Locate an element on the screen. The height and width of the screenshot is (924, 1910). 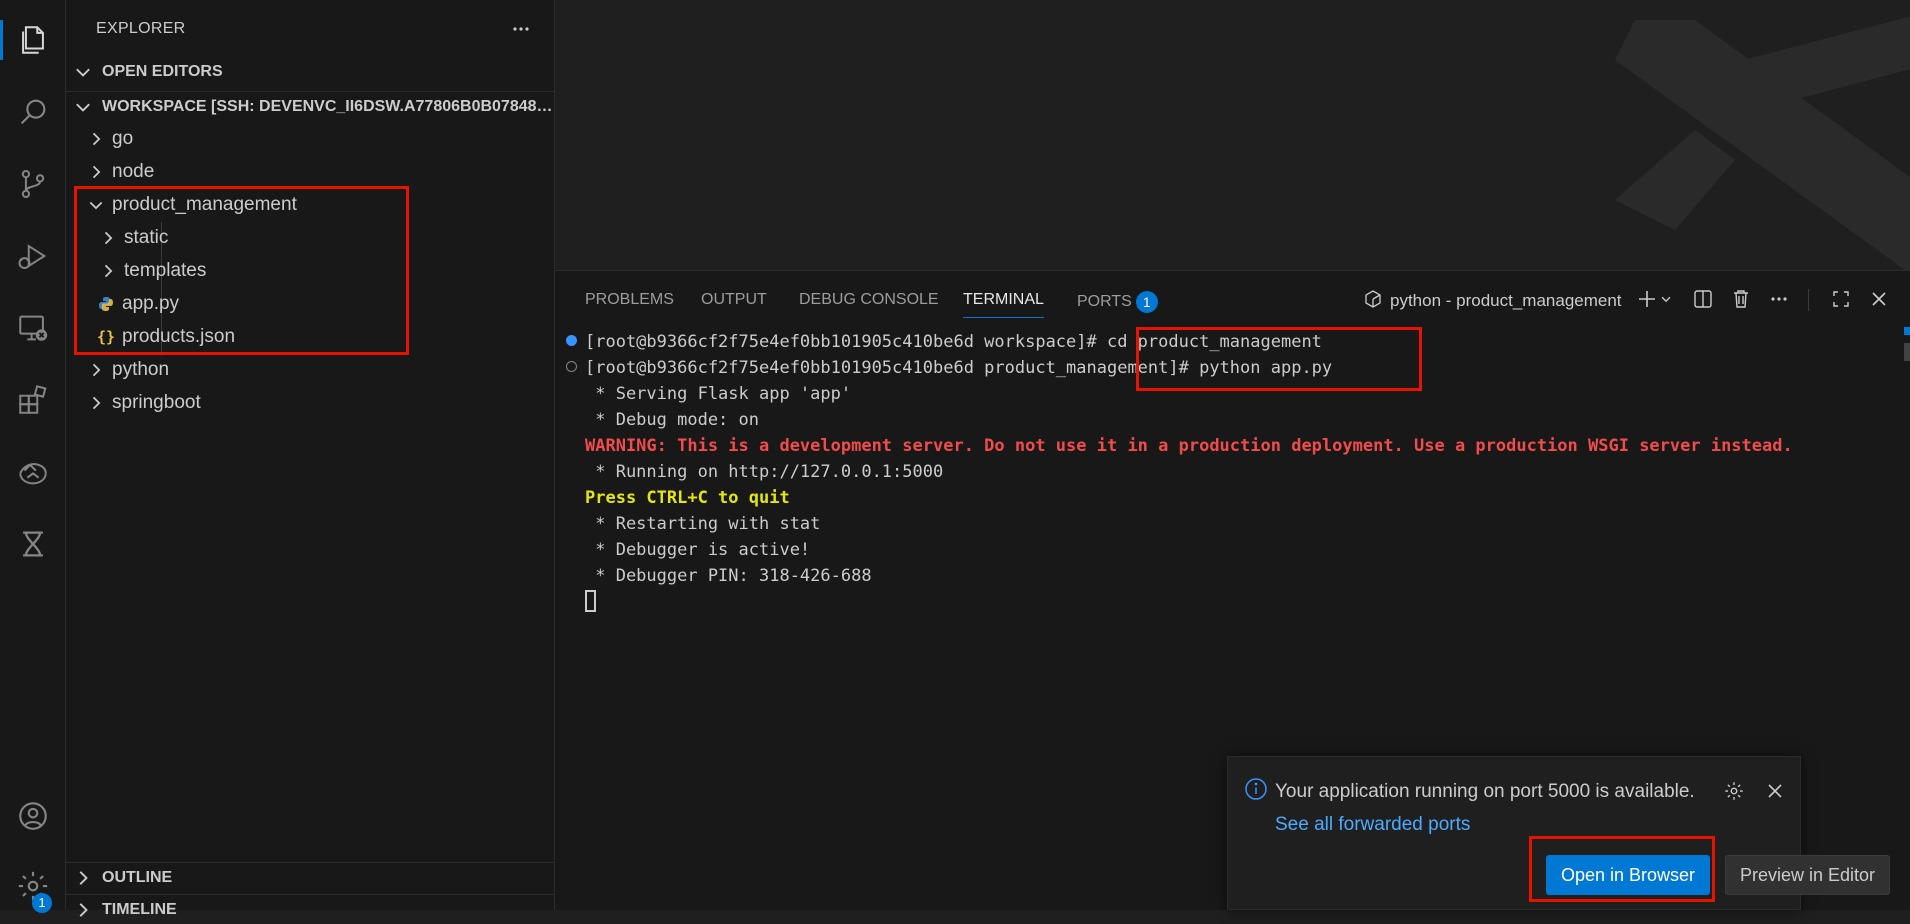
terminal-line: * Restarting with stat is located at coordinates (703, 524).